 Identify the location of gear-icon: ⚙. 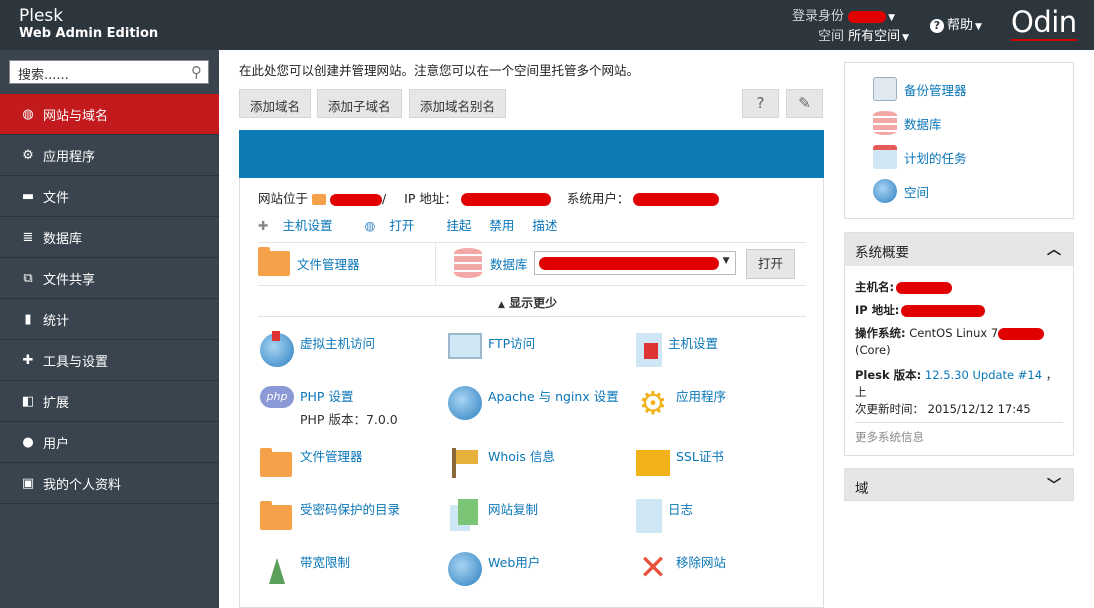
(28, 155).